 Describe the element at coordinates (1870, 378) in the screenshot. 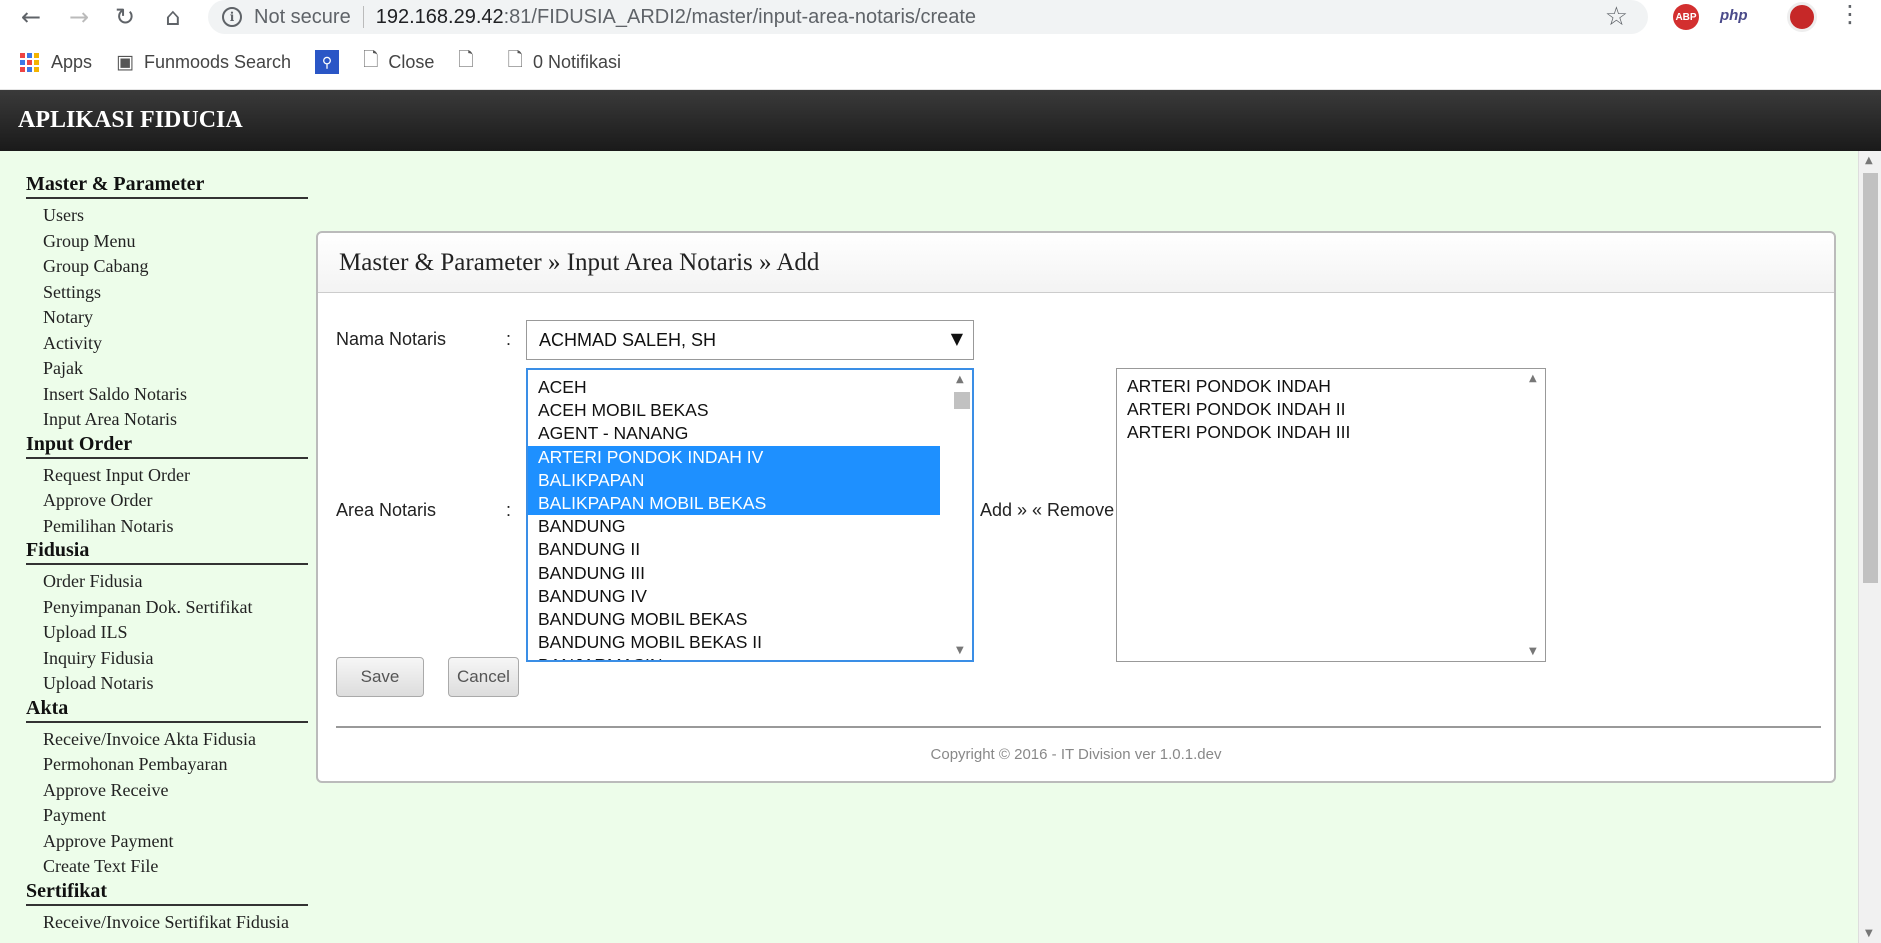

I see `page-scroll-thumb` at that location.